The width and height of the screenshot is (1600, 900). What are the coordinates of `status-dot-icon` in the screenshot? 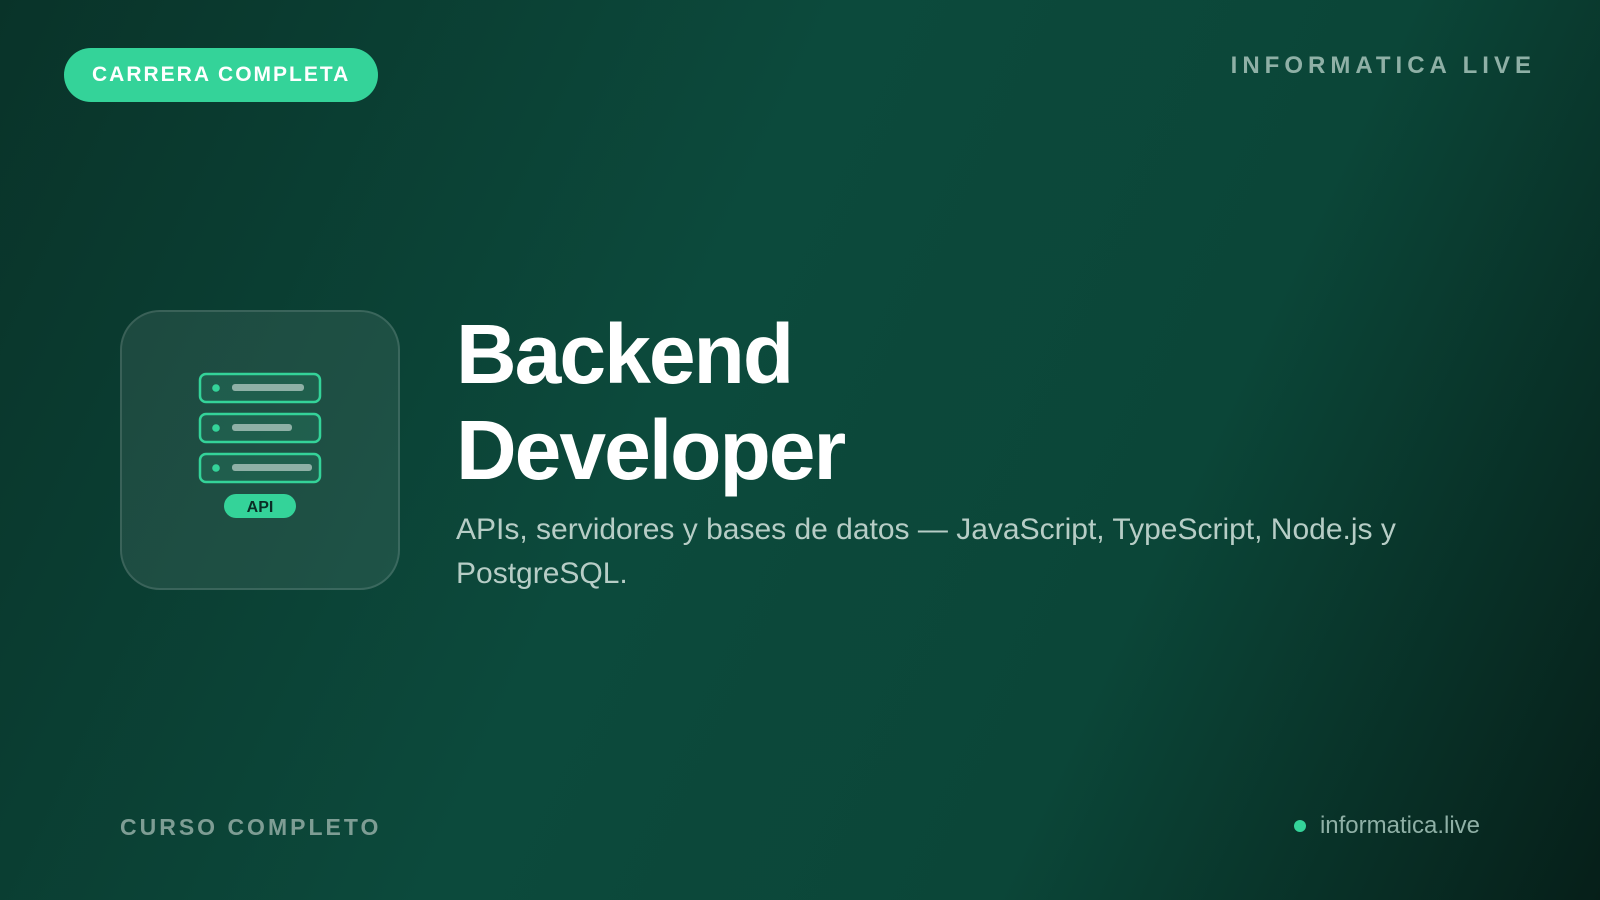 It's located at (1299, 826).